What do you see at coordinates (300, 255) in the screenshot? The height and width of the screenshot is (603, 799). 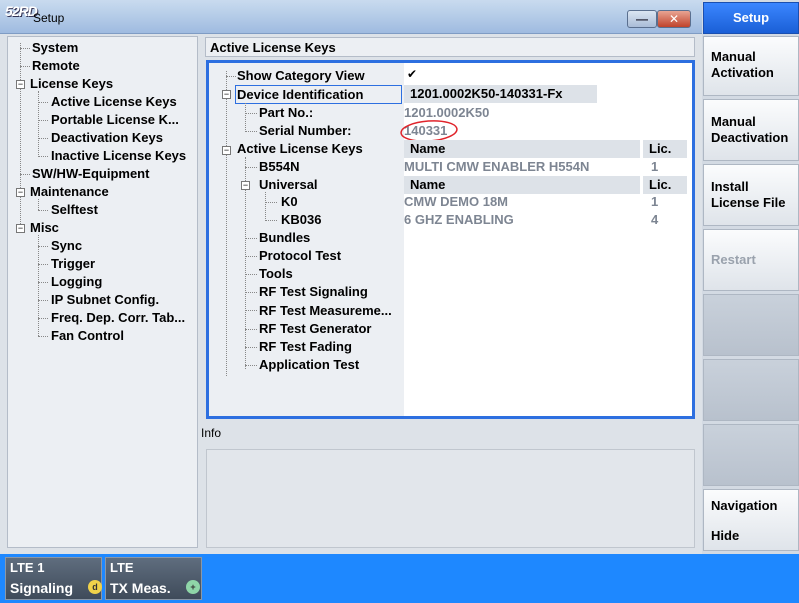 I see `protocol-test-item: Protocol Test` at bounding box center [300, 255].